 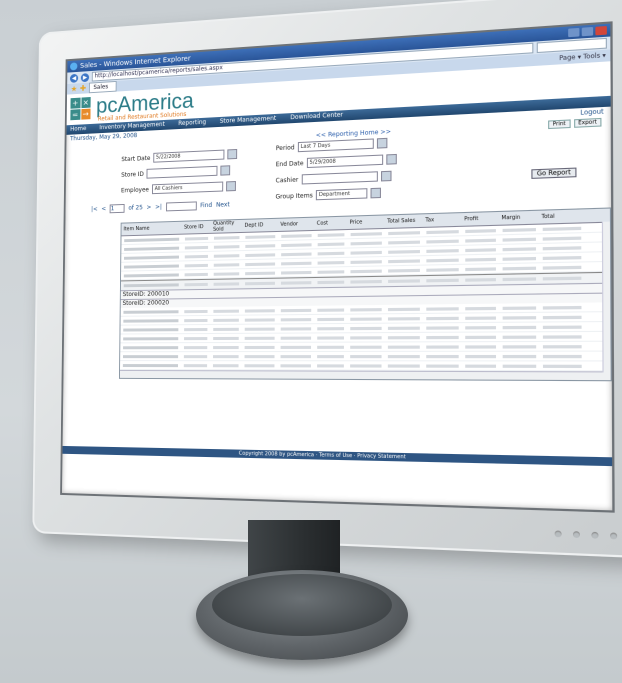 I want to click on group-items-field: Group Items Department, so click(x=327, y=195).